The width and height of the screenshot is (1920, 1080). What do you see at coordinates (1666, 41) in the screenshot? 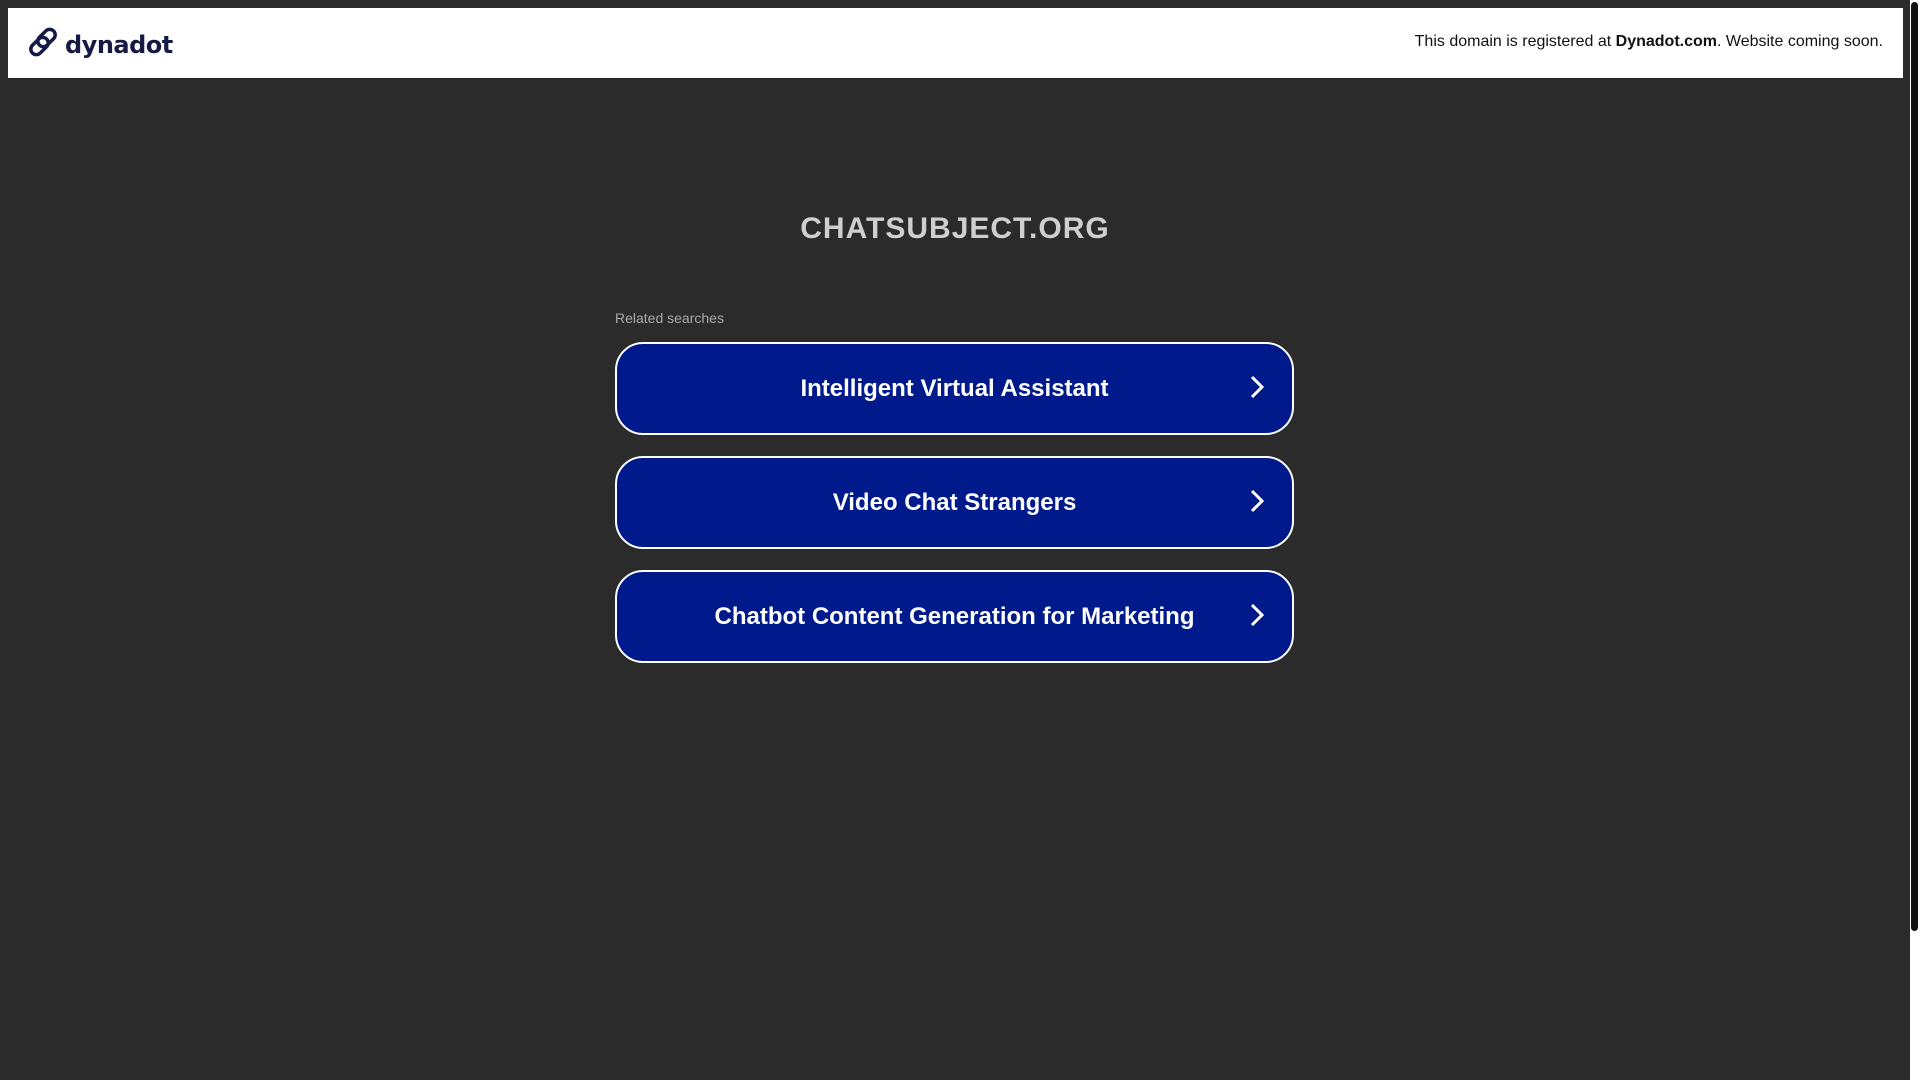
I see `dynadot-link: Dynadot.com` at bounding box center [1666, 41].